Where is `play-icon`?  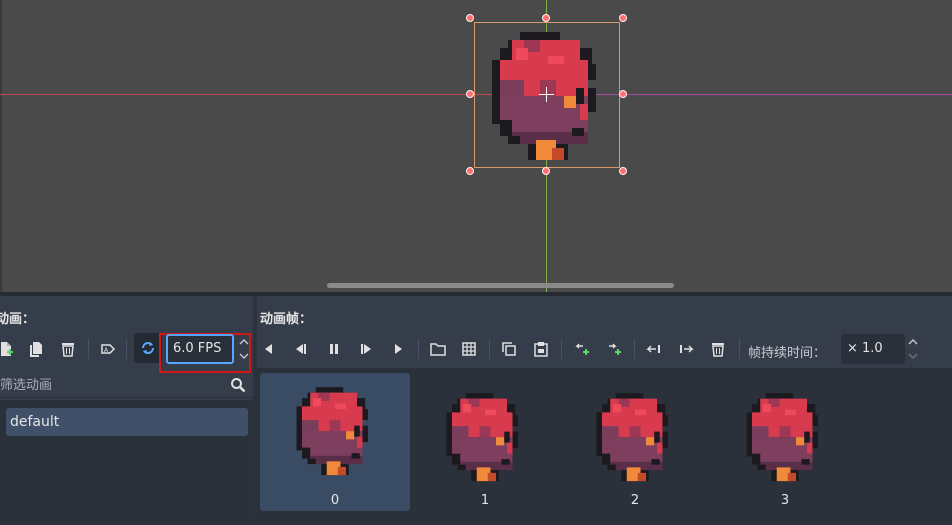
play-icon is located at coordinates (366, 349).